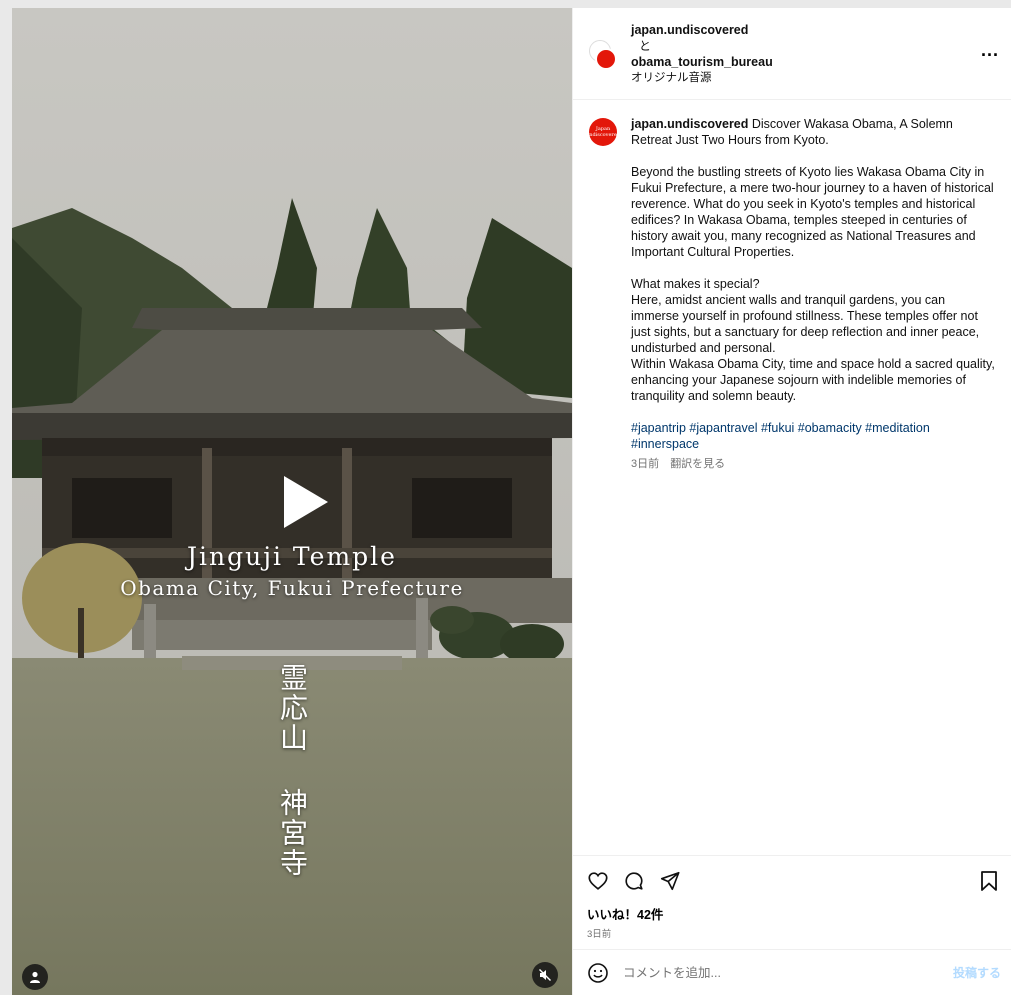 Image resolution: width=1011 pixels, height=995 pixels. Describe the element at coordinates (821, 62) in the screenshot. I see `collaborator-username: obama_tourism_bureau` at that location.